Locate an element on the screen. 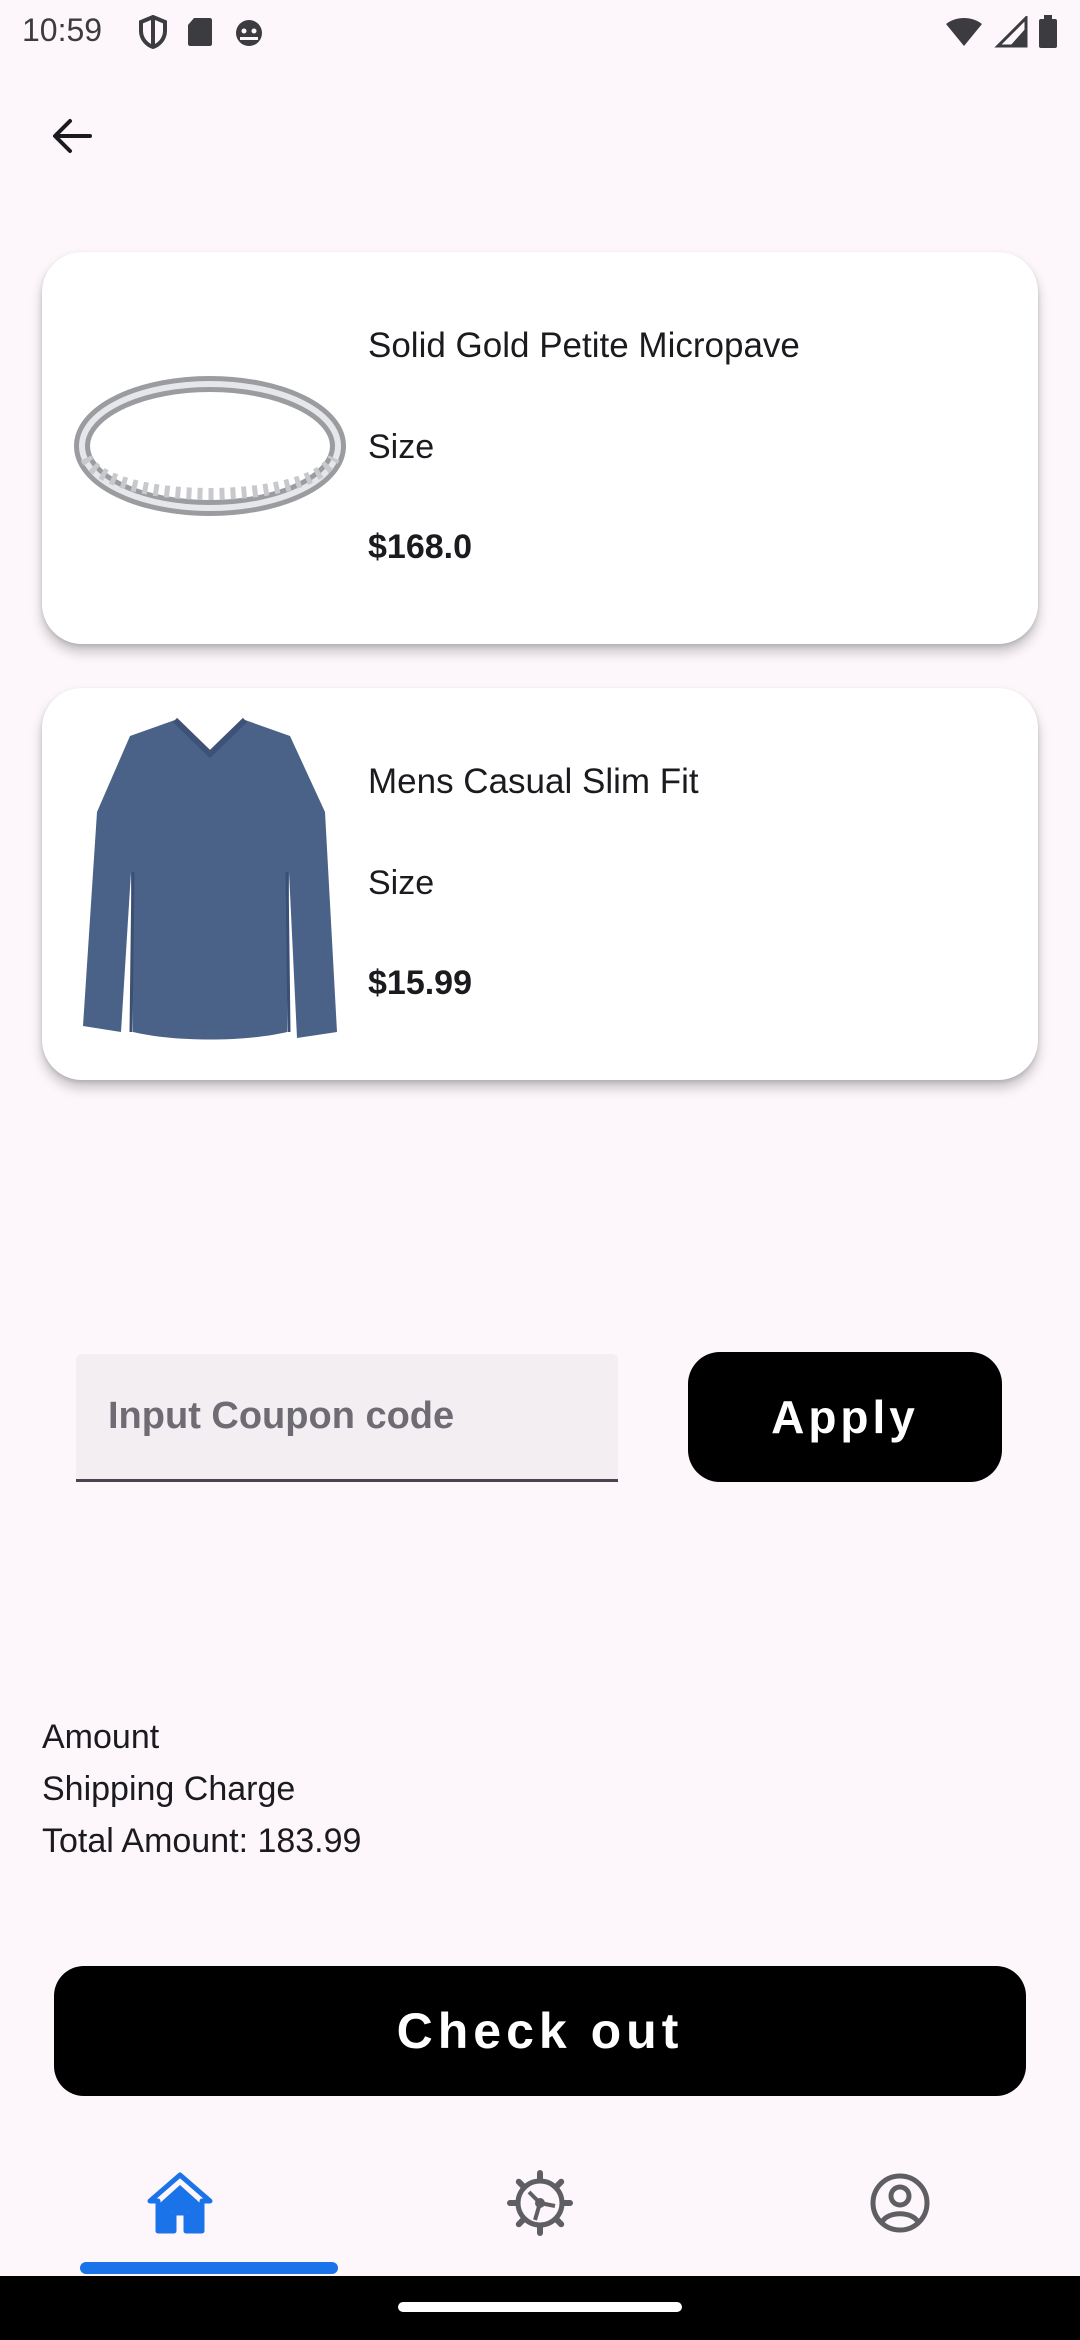  account-icon is located at coordinates (900, 2203).